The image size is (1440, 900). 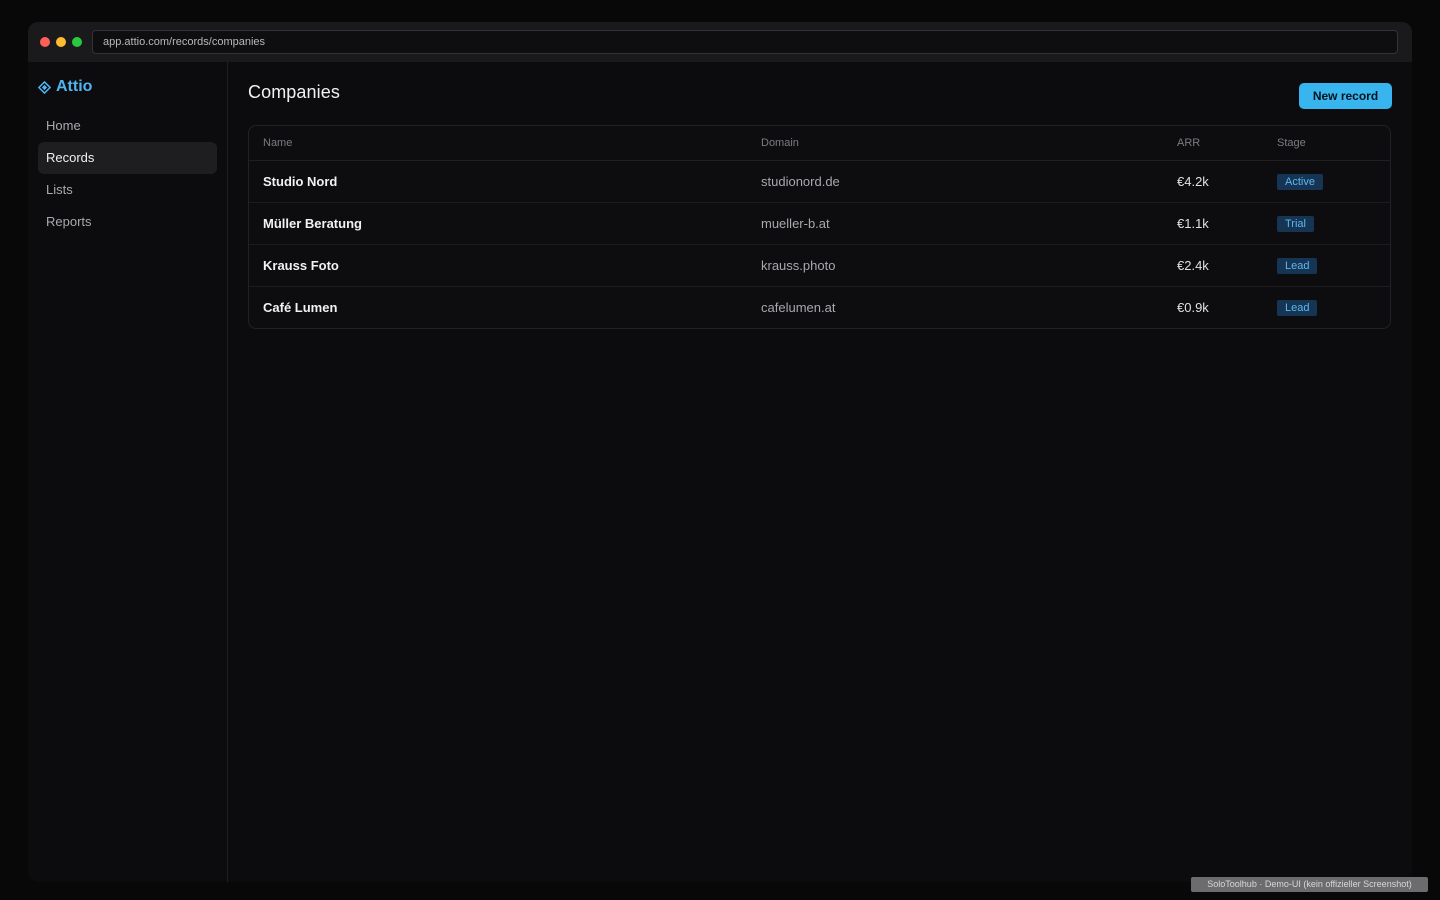 I want to click on company-name: Café Lumen, so click(x=498, y=308).